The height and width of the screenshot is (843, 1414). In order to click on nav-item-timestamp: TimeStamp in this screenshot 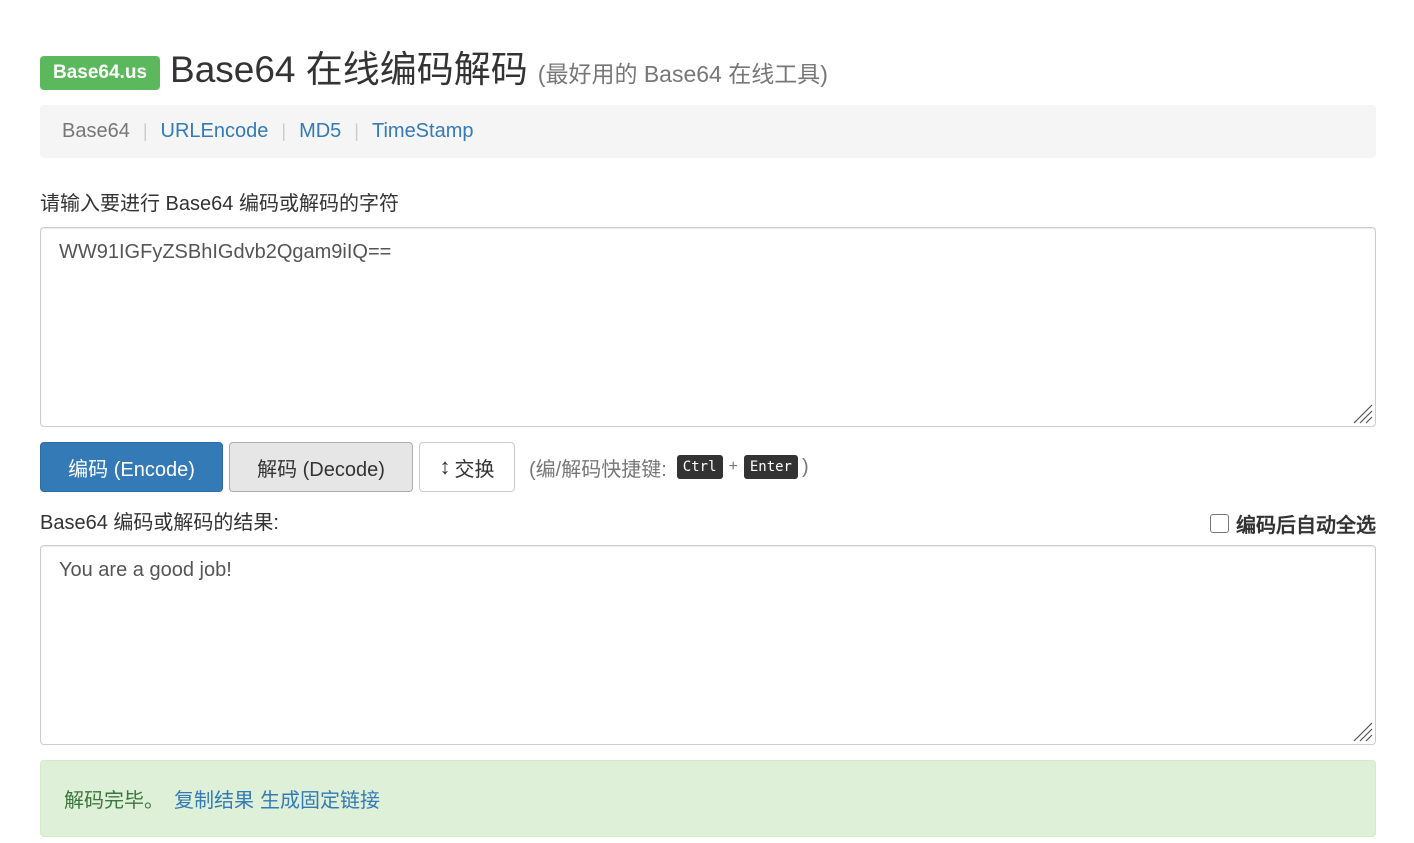, I will do `click(423, 131)`.